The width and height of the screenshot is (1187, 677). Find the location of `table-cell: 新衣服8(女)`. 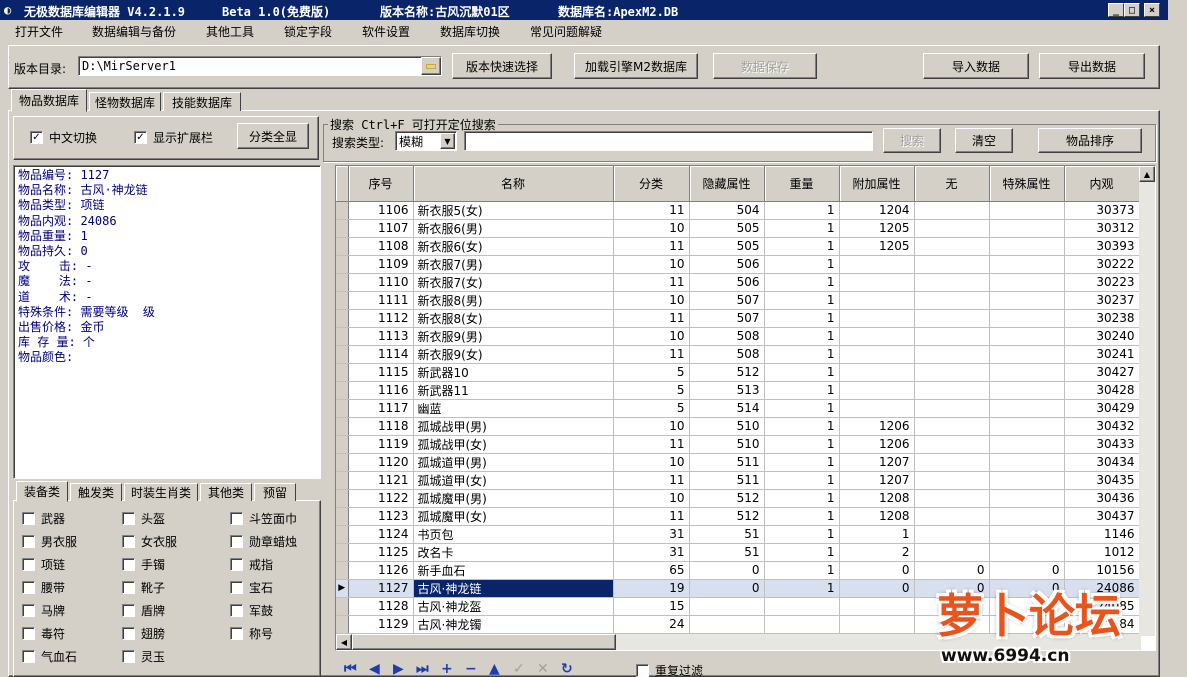

table-cell: 新衣服8(女) is located at coordinates (513, 318).